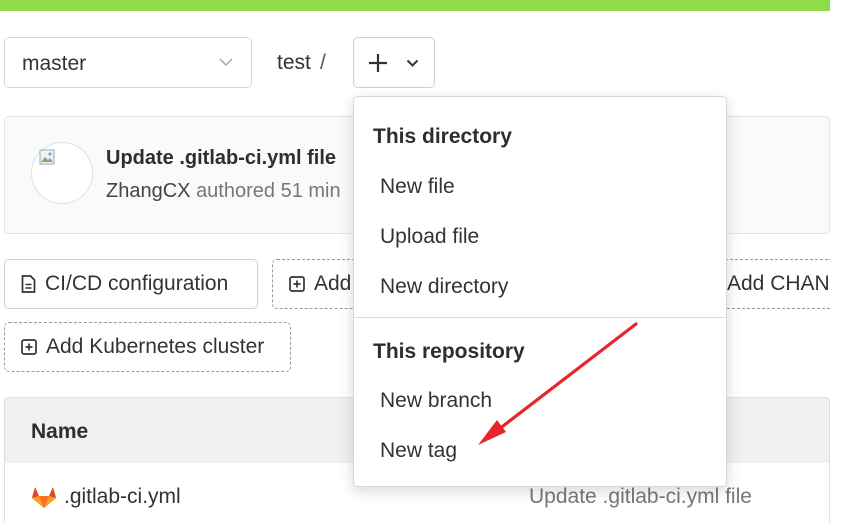 Image resolution: width=847 pixels, height=523 pixels. What do you see at coordinates (54, 63) in the screenshot?
I see `branch-selector-value: master` at bounding box center [54, 63].